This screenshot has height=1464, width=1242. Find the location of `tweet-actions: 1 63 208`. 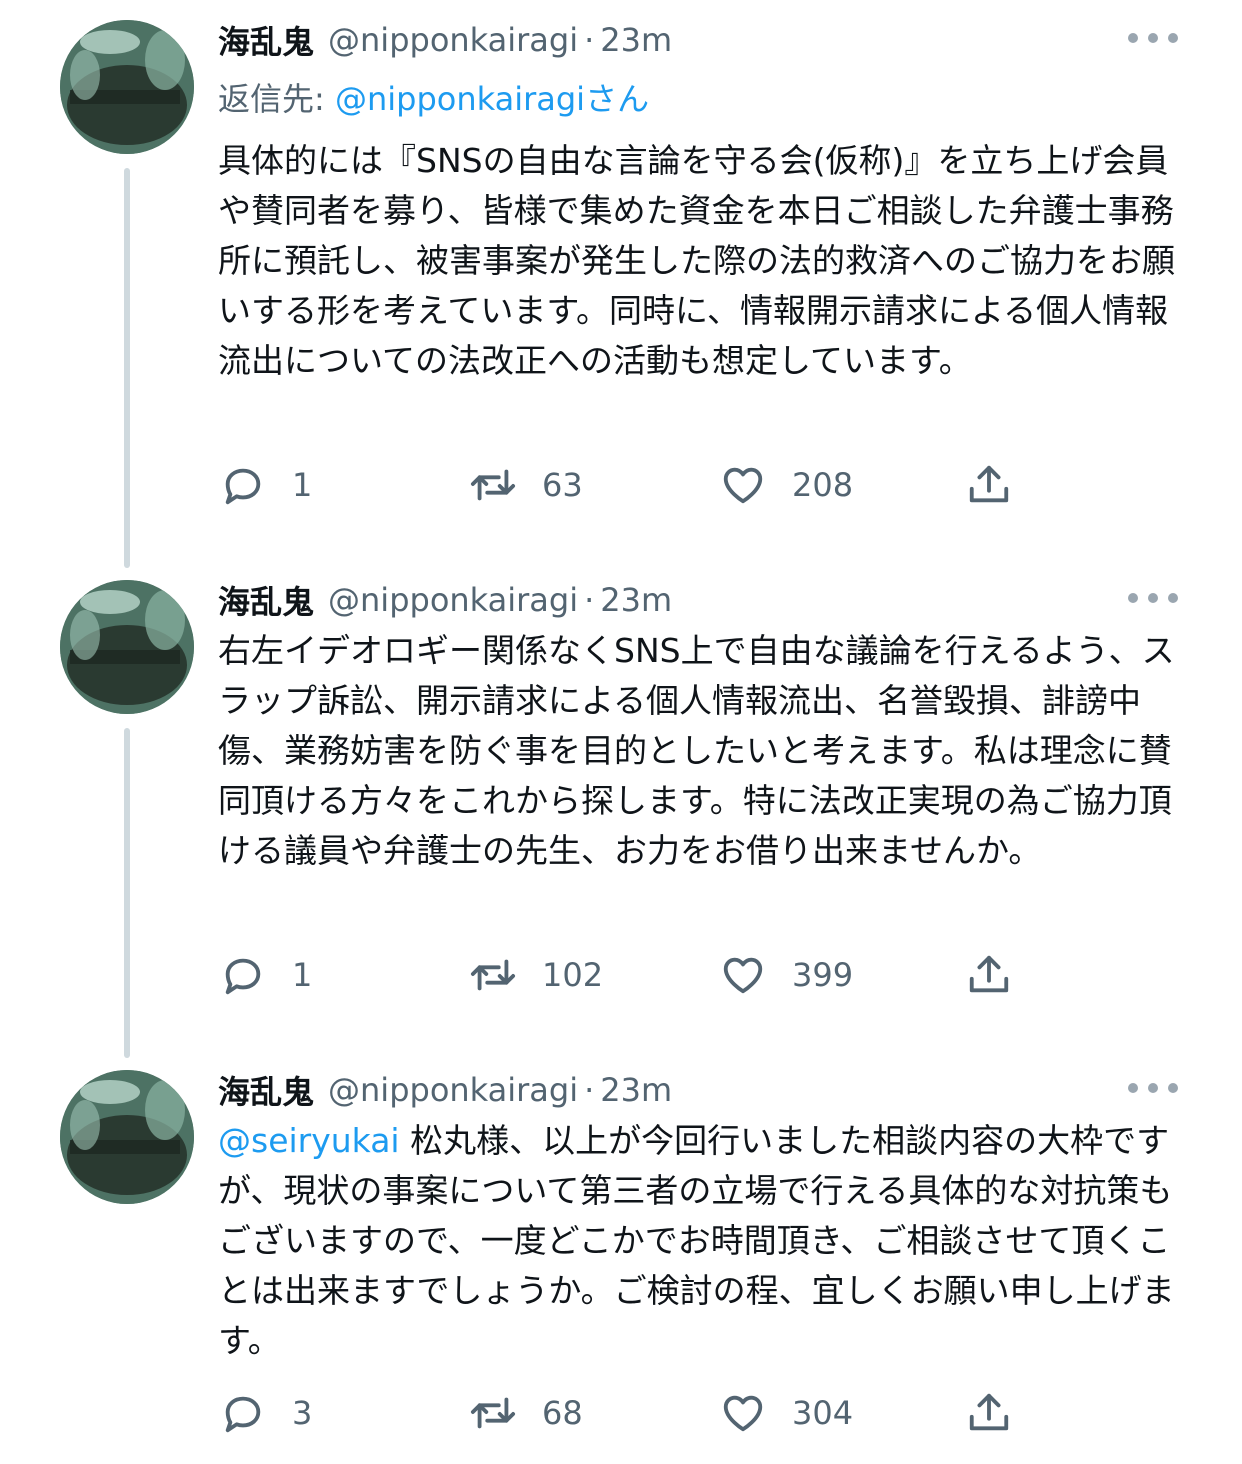

tweet-actions: 1 63 208 is located at coordinates (618, 485).